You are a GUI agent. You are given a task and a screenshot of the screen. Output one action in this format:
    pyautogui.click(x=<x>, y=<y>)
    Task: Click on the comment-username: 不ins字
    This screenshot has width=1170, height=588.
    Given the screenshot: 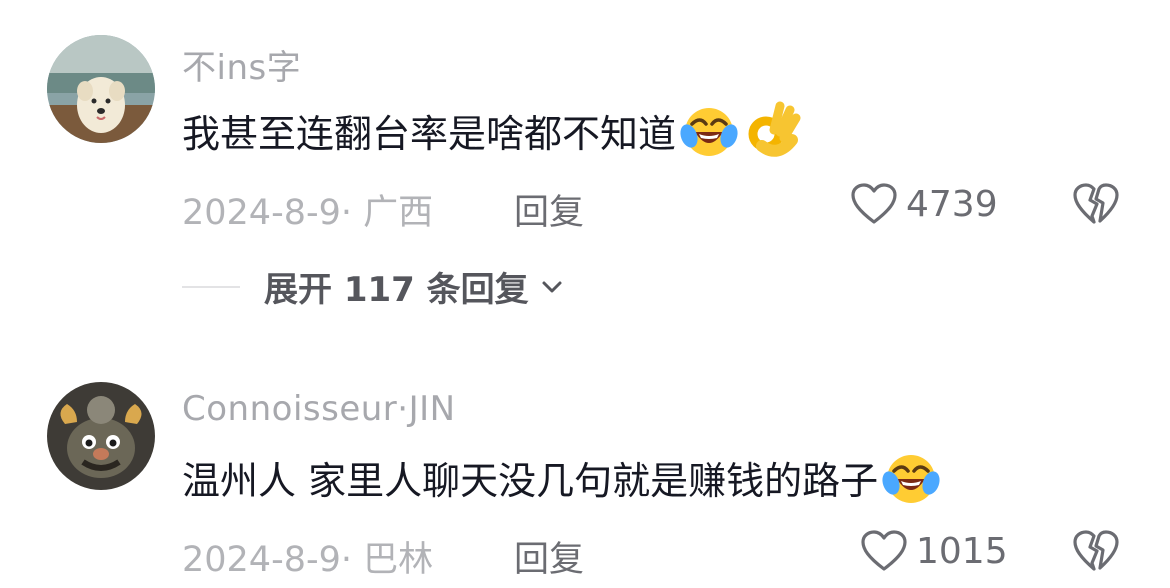 What is the action you would take?
    pyautogui.click(x=241, y=64)
    